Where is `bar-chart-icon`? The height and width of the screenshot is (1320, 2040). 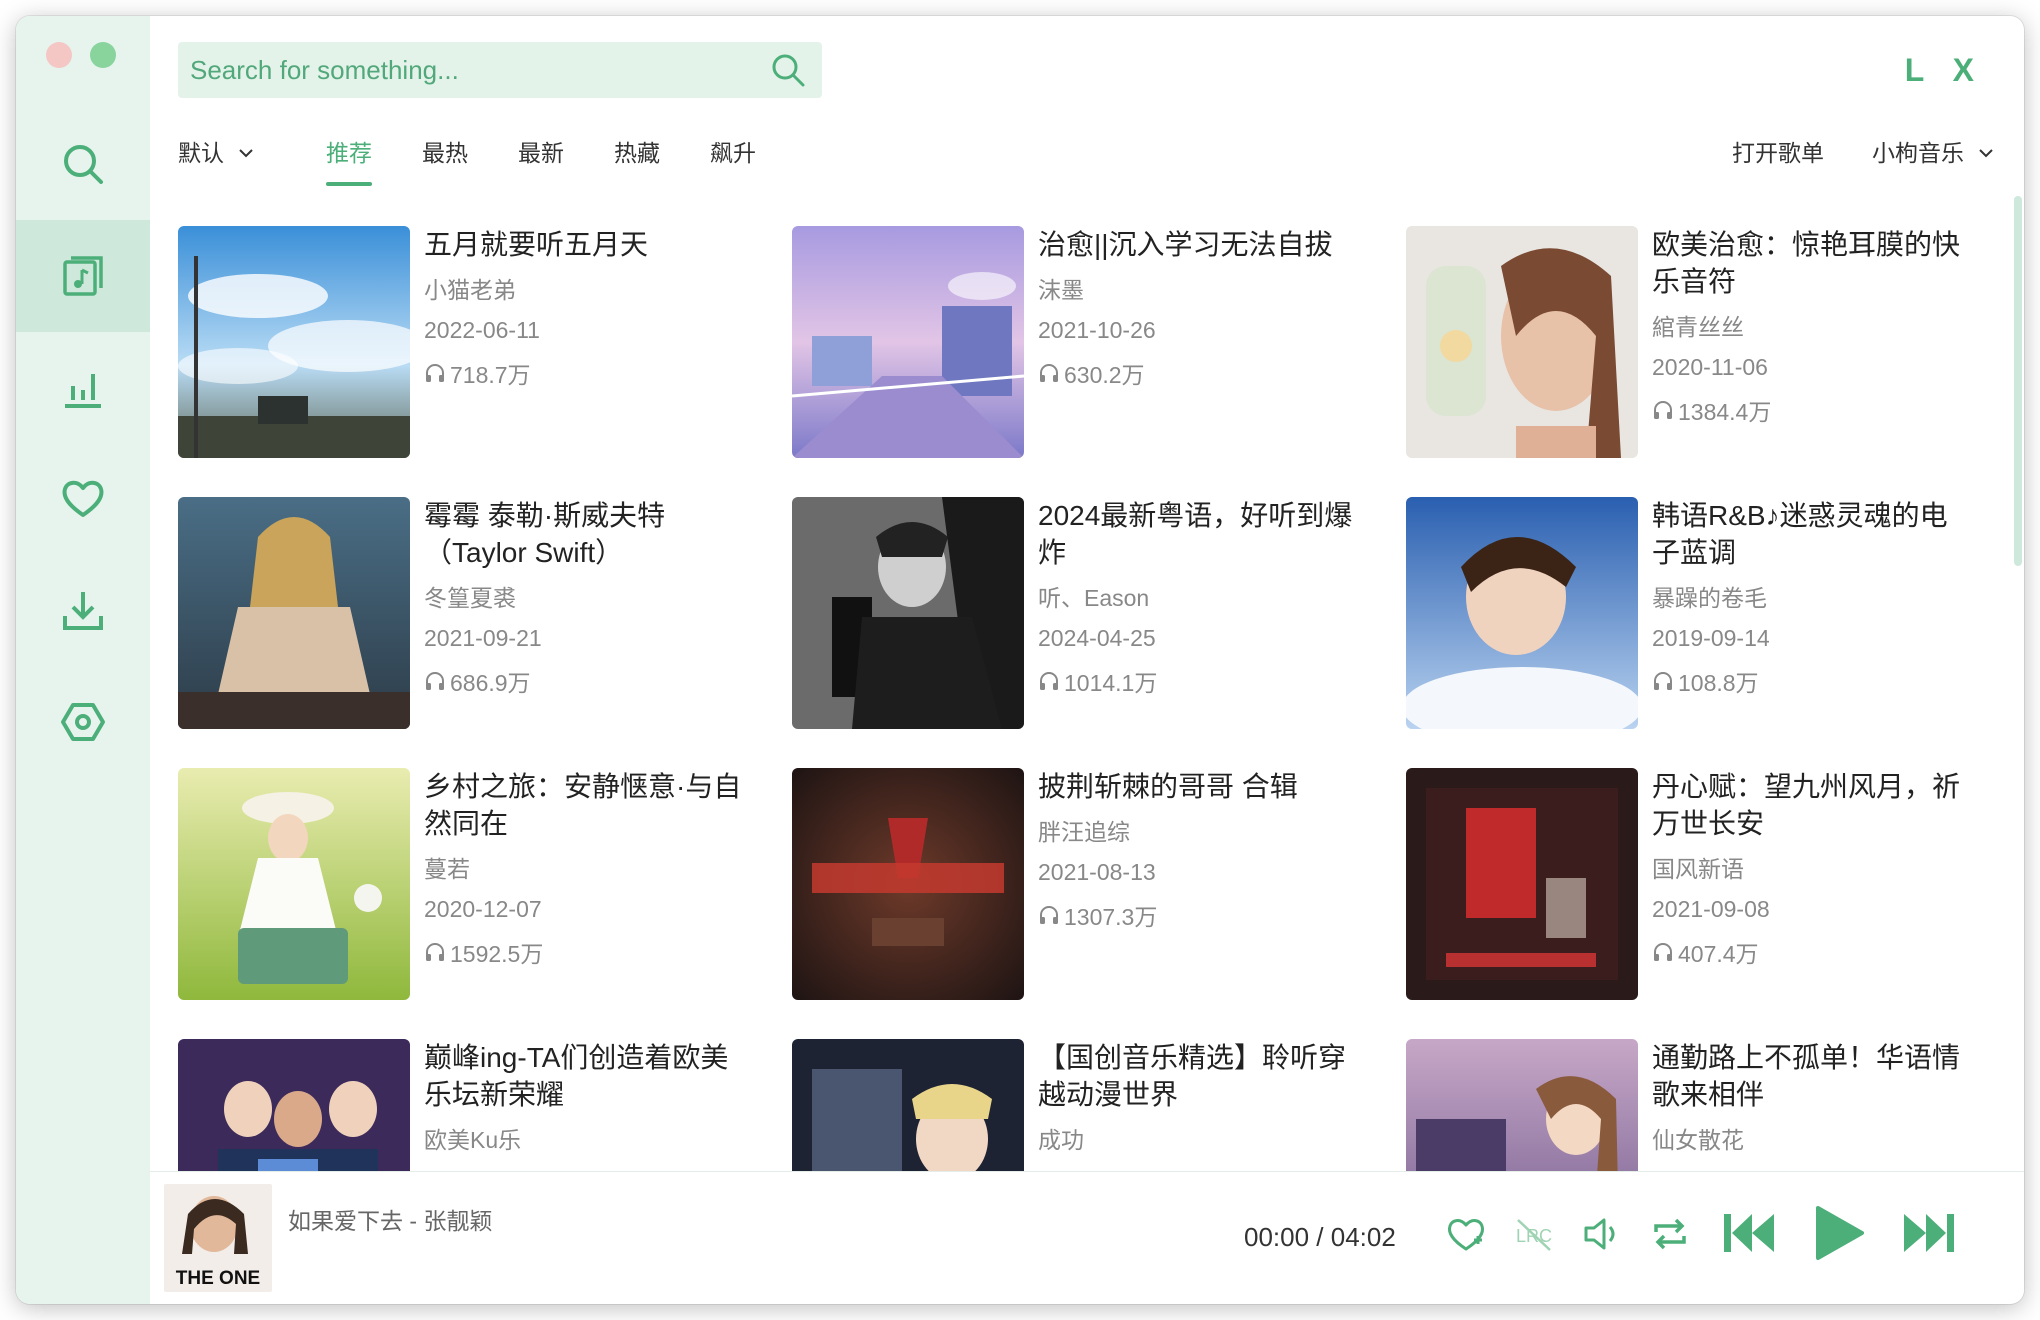 bar-chart-icon is located at coordinates (83, 391).